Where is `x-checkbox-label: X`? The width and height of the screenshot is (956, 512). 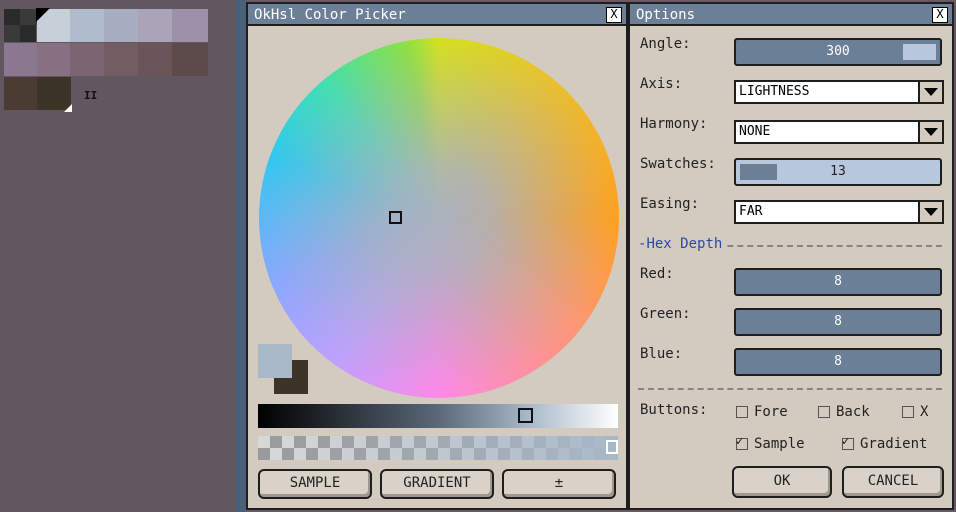 x-checkbox-label: X is located at coordinates (924, 412).